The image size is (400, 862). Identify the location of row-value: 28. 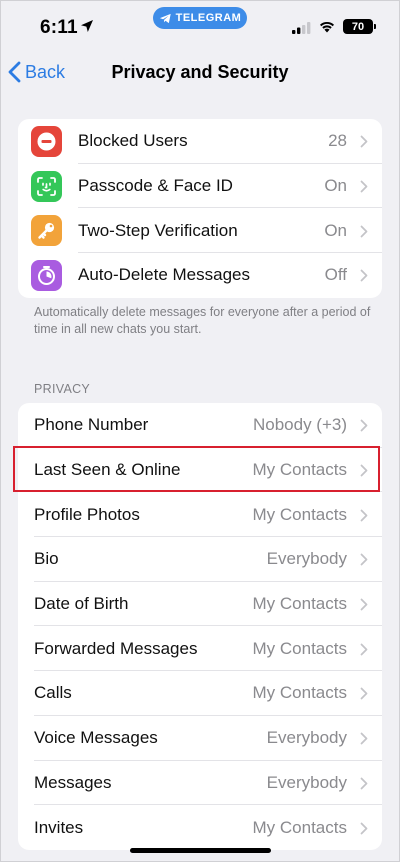
(337, 141).